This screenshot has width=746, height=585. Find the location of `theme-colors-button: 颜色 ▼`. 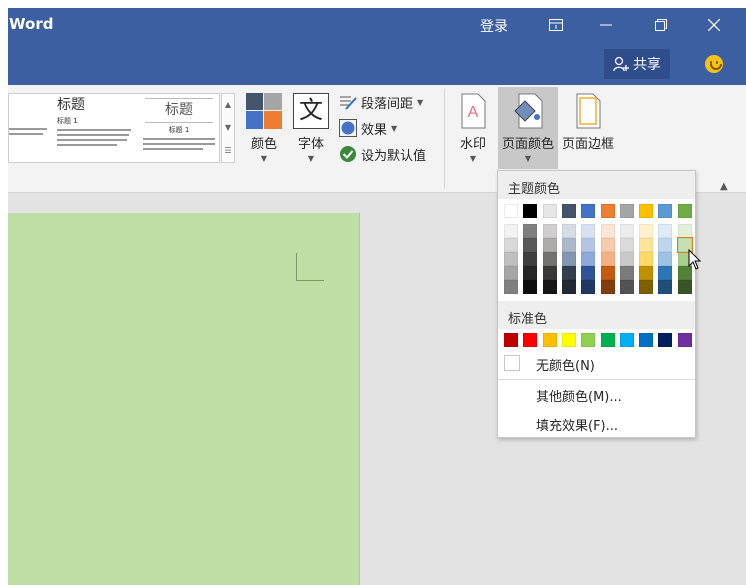

theme-colors-button: 颜色 ▼ is located at coordinates (264, 128).